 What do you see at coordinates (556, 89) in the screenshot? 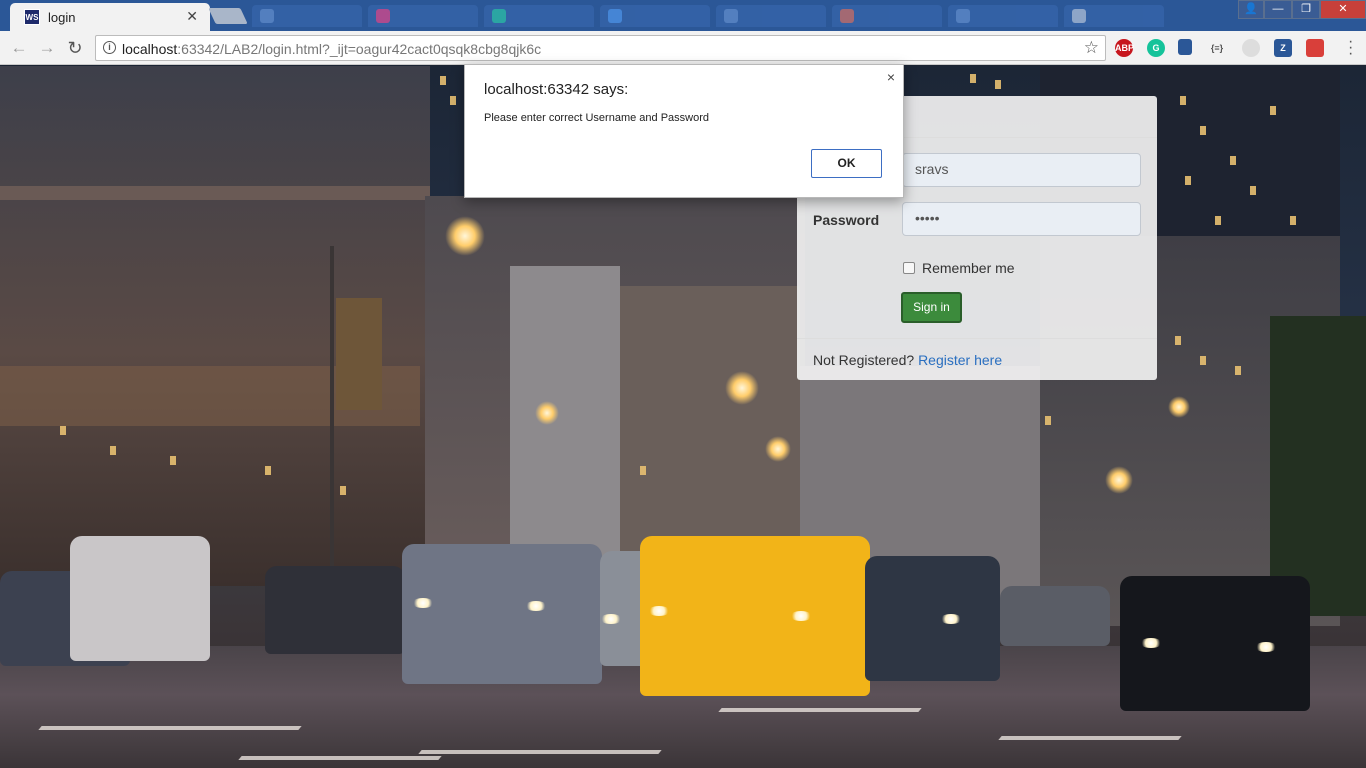
I see `dialog-title: localhost:63342 says:` at bounding box center [556, 89].